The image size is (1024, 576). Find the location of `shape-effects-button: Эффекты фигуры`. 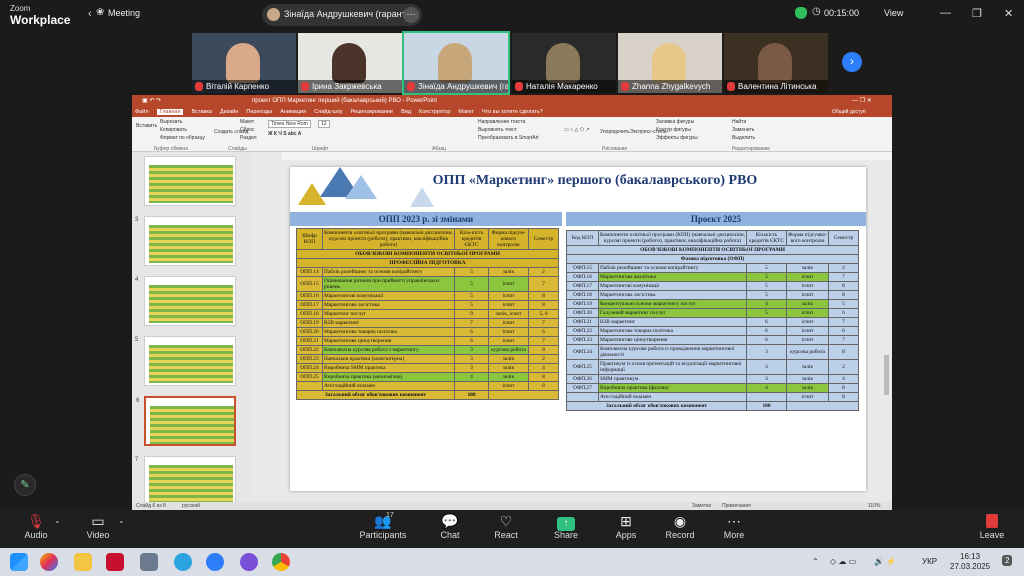

shape-effects-button: Эффекты фигуры is located at coordinates (677, 138).